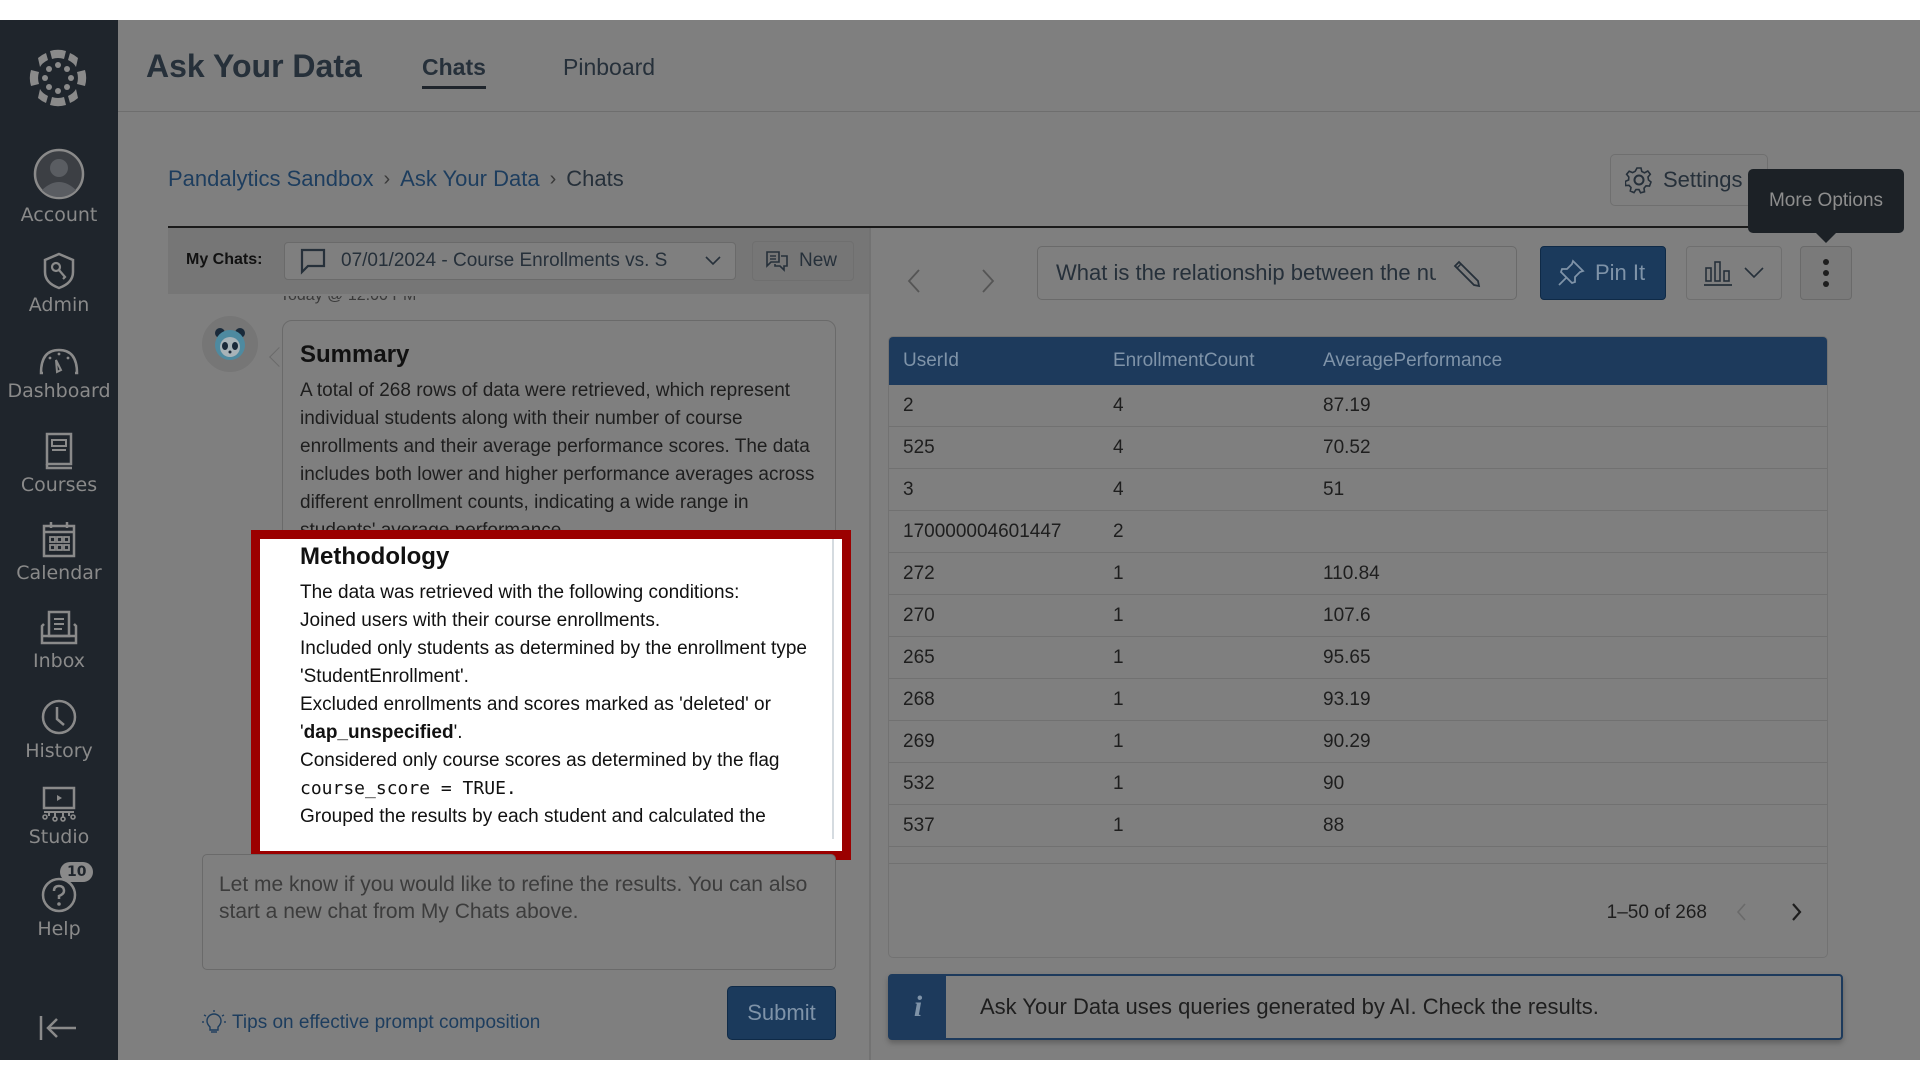 Image resolution: width=1920 pixels, height=1080 pixels. I want to click on pin-it-button: Pin It, so click(1603, 273).